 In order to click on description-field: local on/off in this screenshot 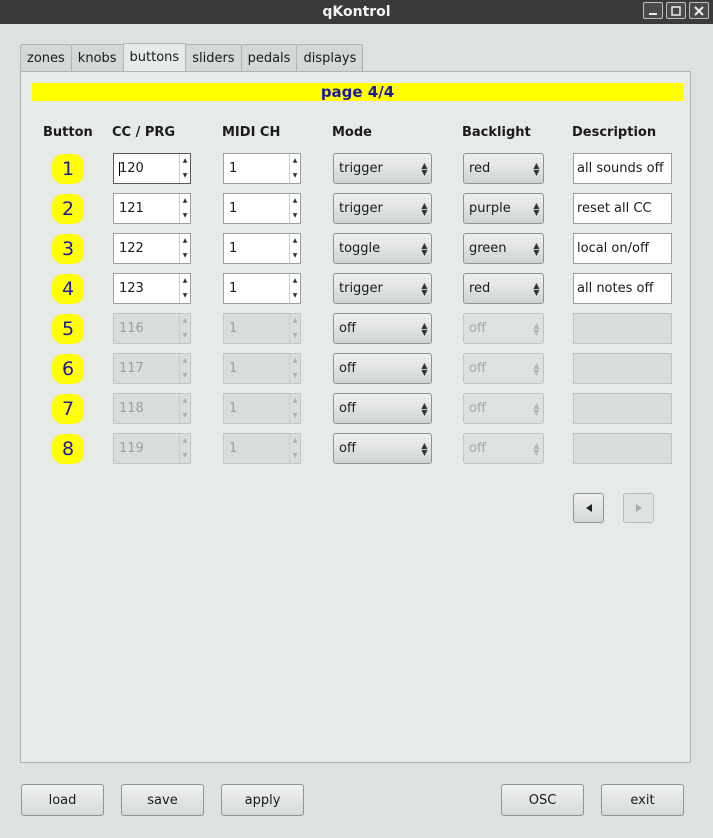, I will do `click(622, 248)`.